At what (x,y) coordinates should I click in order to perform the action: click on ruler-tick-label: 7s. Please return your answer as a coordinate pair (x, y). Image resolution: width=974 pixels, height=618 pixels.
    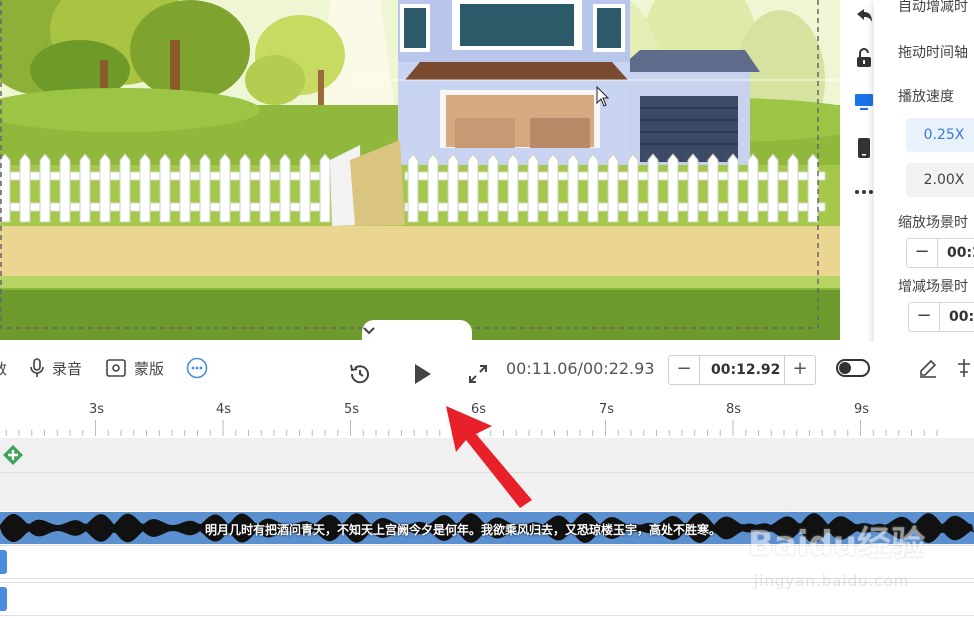
    Looking at the image, I should click on (607, 409).